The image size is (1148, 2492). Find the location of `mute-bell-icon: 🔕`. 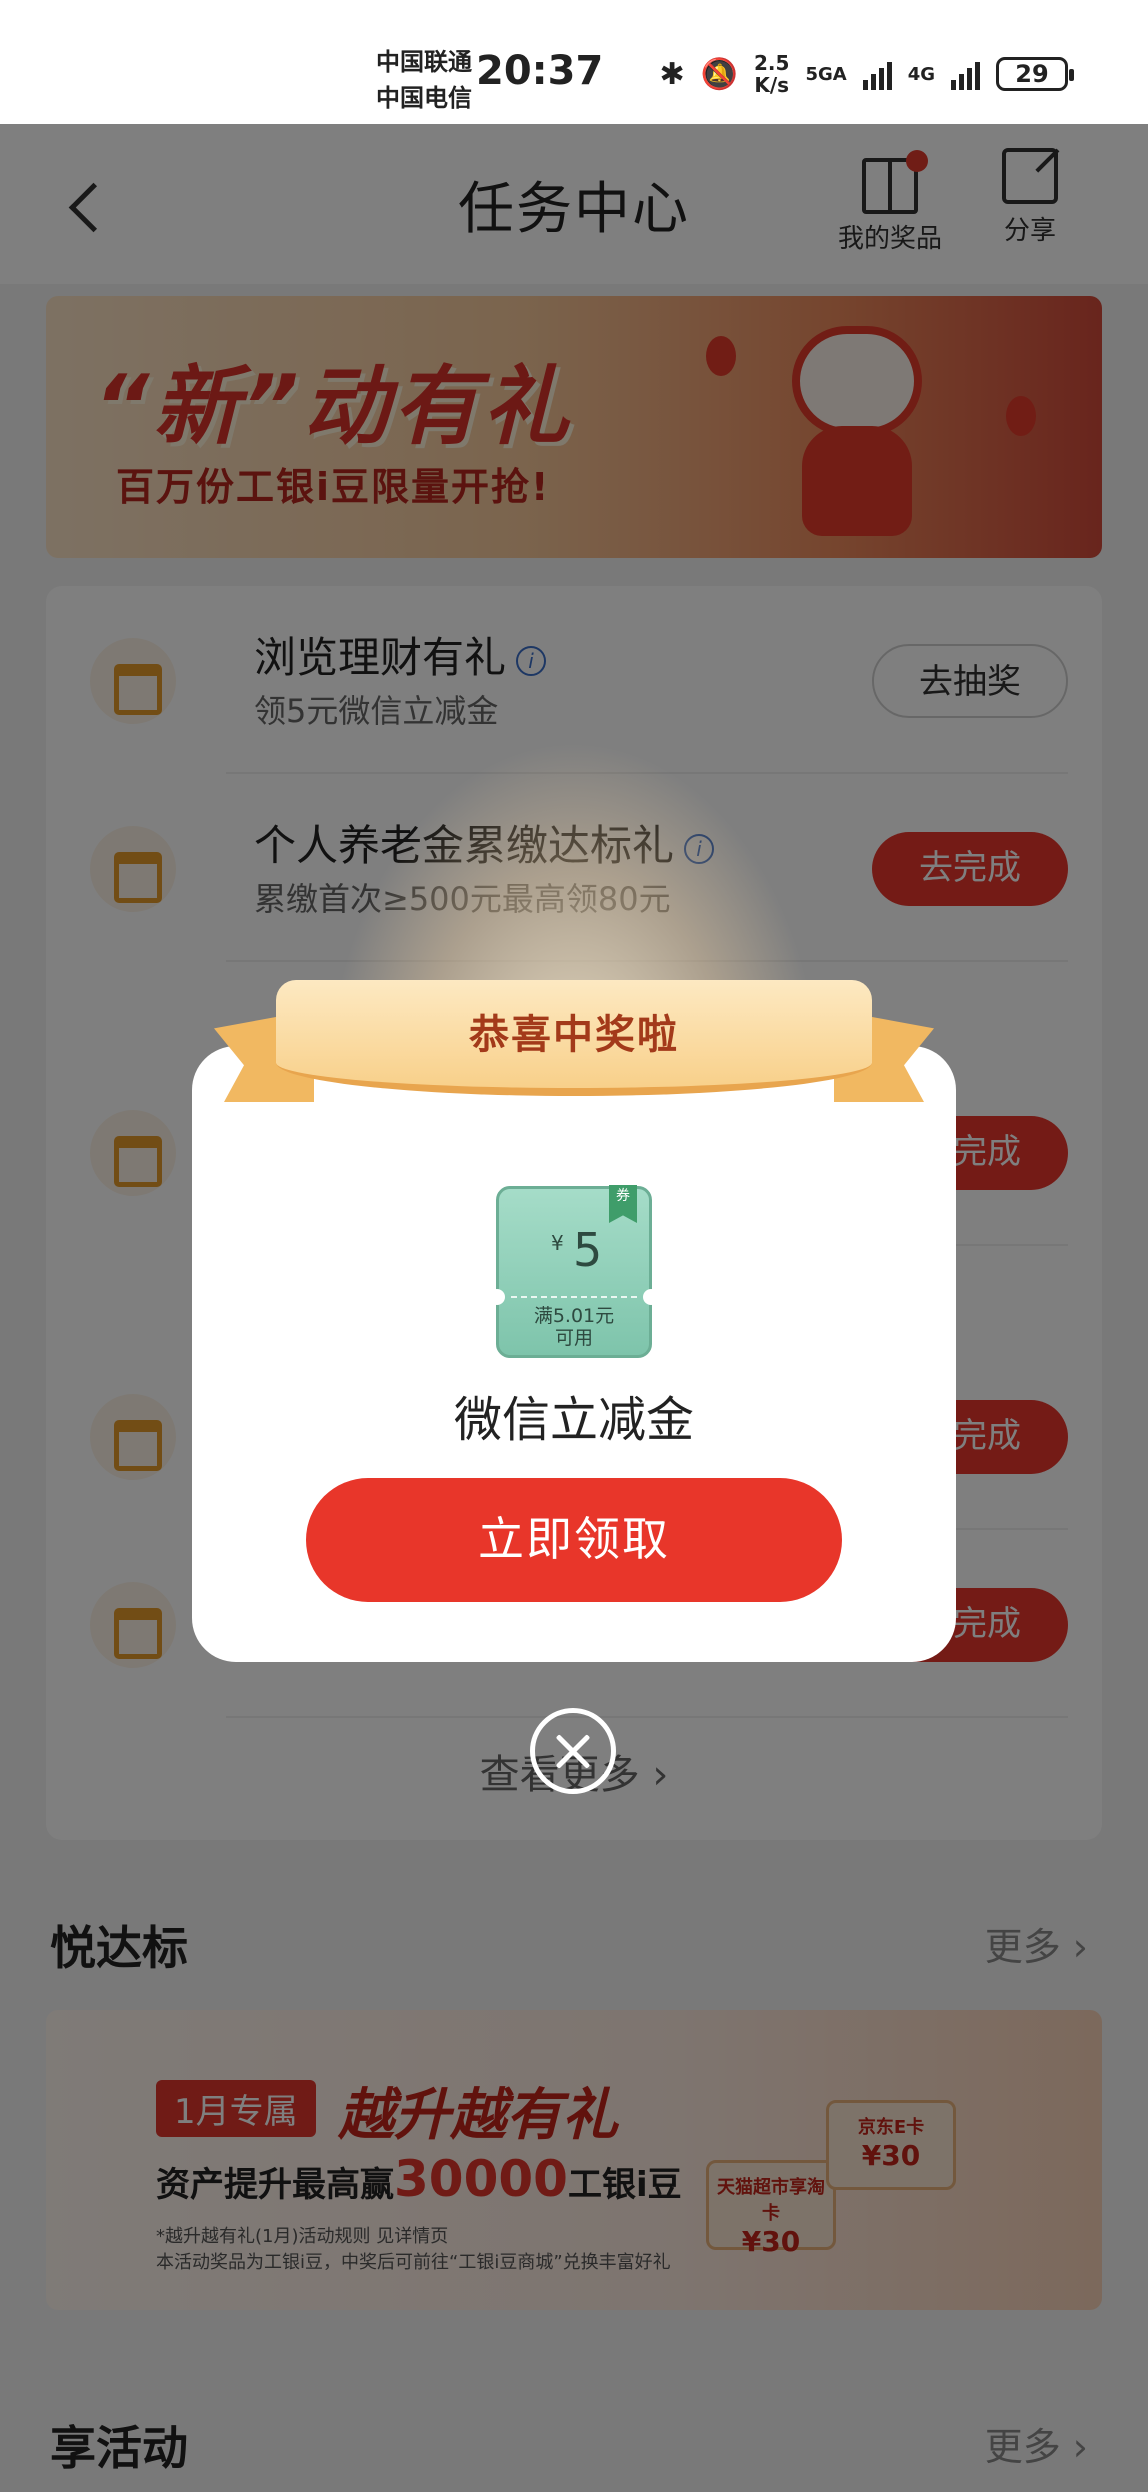

mute-bell-icon: 🔕 is located at coordinates (719, 74).